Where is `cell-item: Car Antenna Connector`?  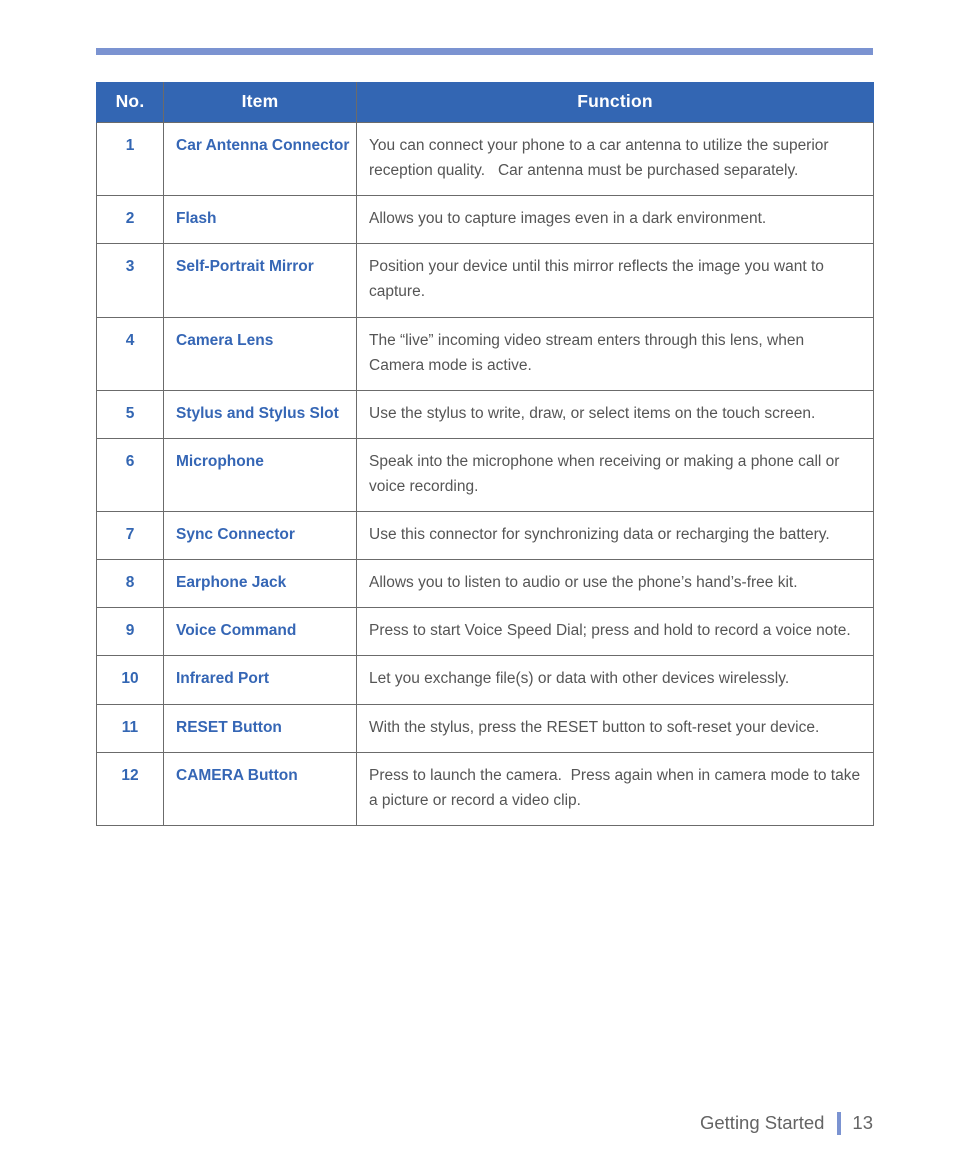
cell-item: Car Antenna Connector is located at coordinates (260, 159).